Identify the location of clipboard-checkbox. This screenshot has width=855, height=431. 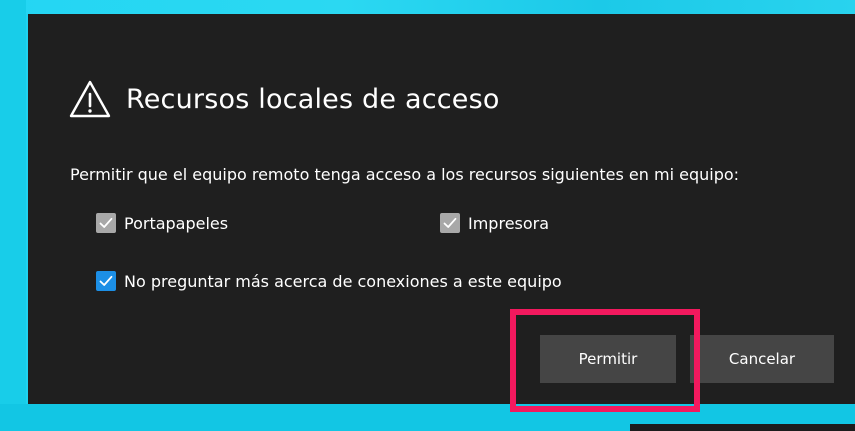
(106, 223).